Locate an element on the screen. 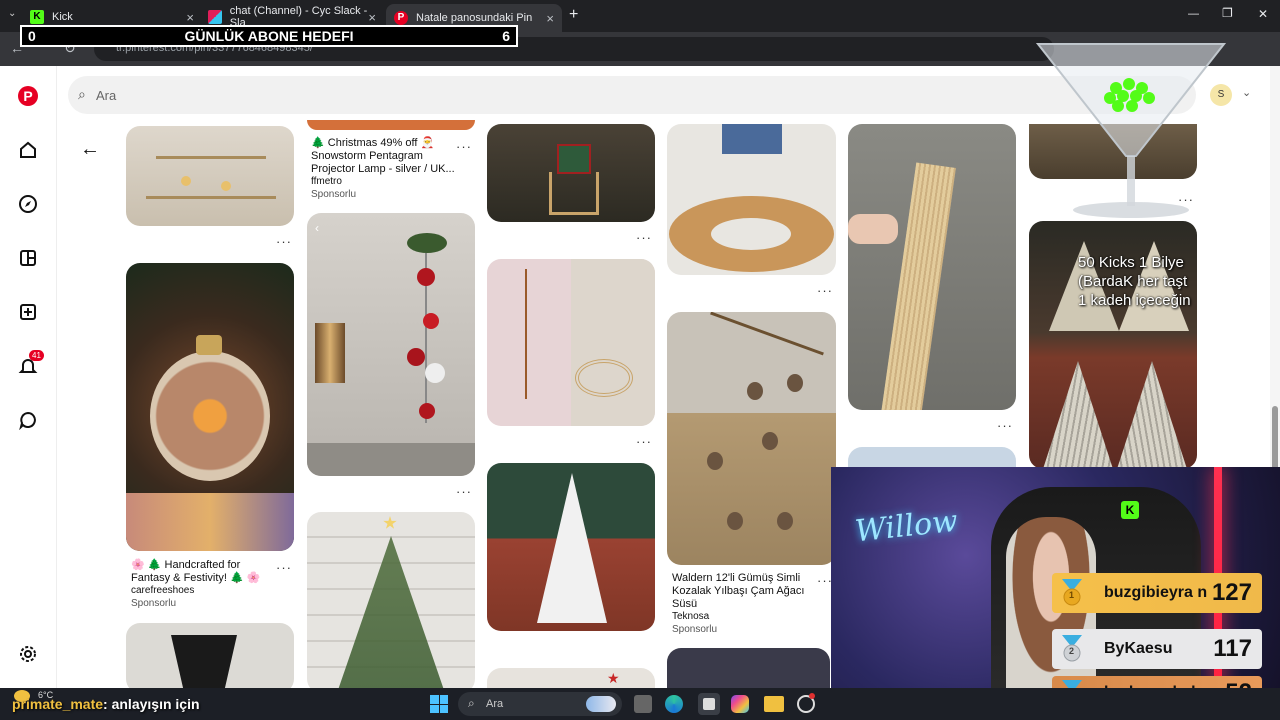 This screenshot has height=720, width=1280. leaderboard-score: 117 is located at coordinates (1232, 648).